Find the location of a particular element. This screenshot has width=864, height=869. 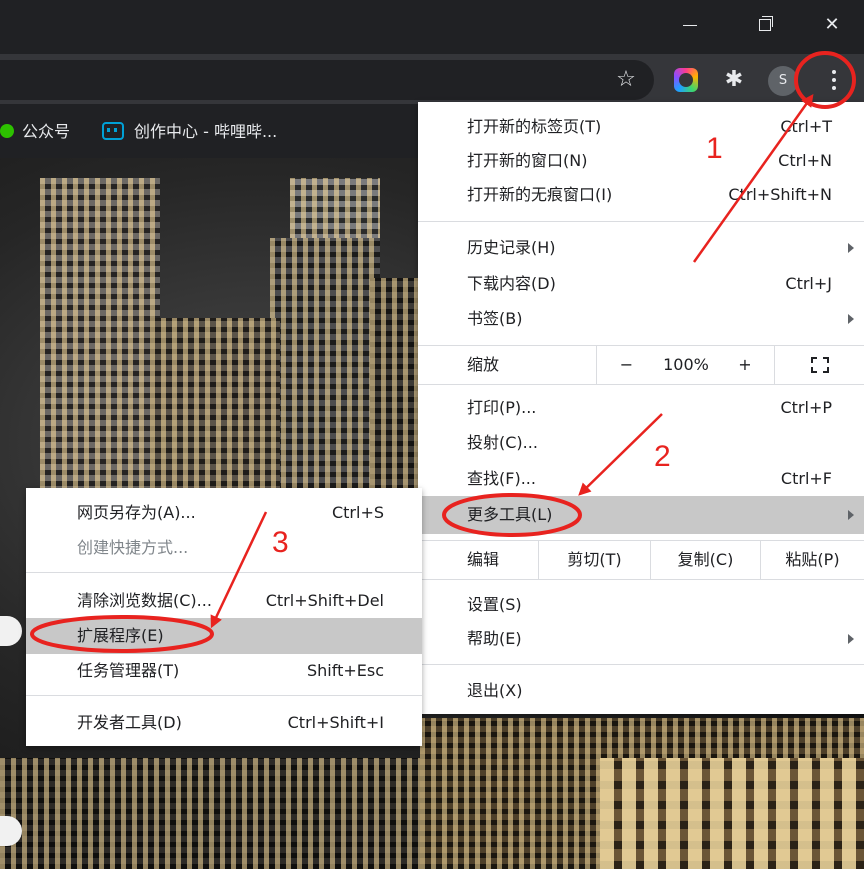

puzzle-extensions-icon: ✱ is located at coordinates (734, 80).